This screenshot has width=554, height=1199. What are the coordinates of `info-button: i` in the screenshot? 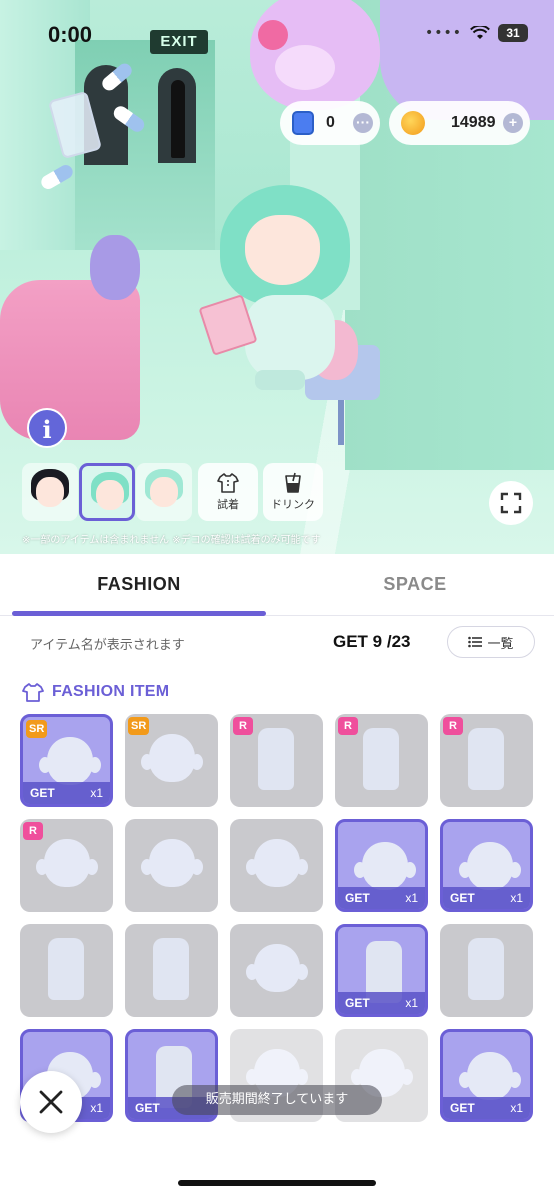 It's located at (47, 428).